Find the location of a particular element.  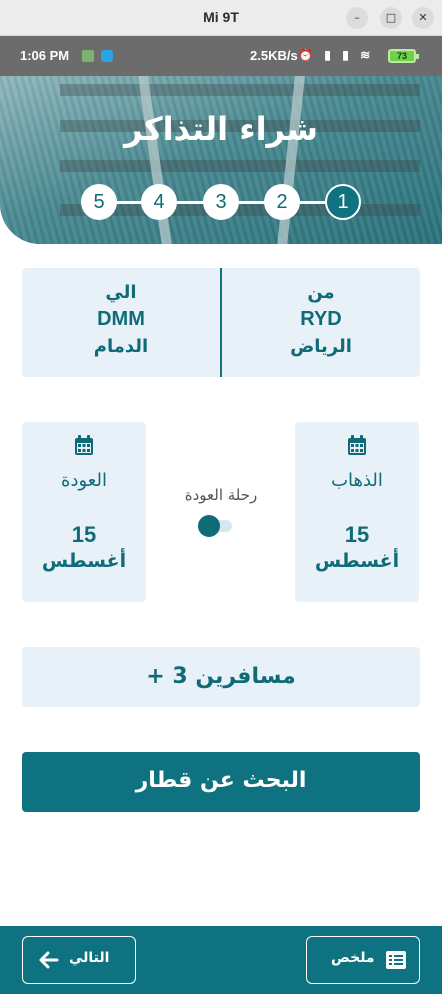

departure-label: الذهاب is located at coordinates (357, 480).